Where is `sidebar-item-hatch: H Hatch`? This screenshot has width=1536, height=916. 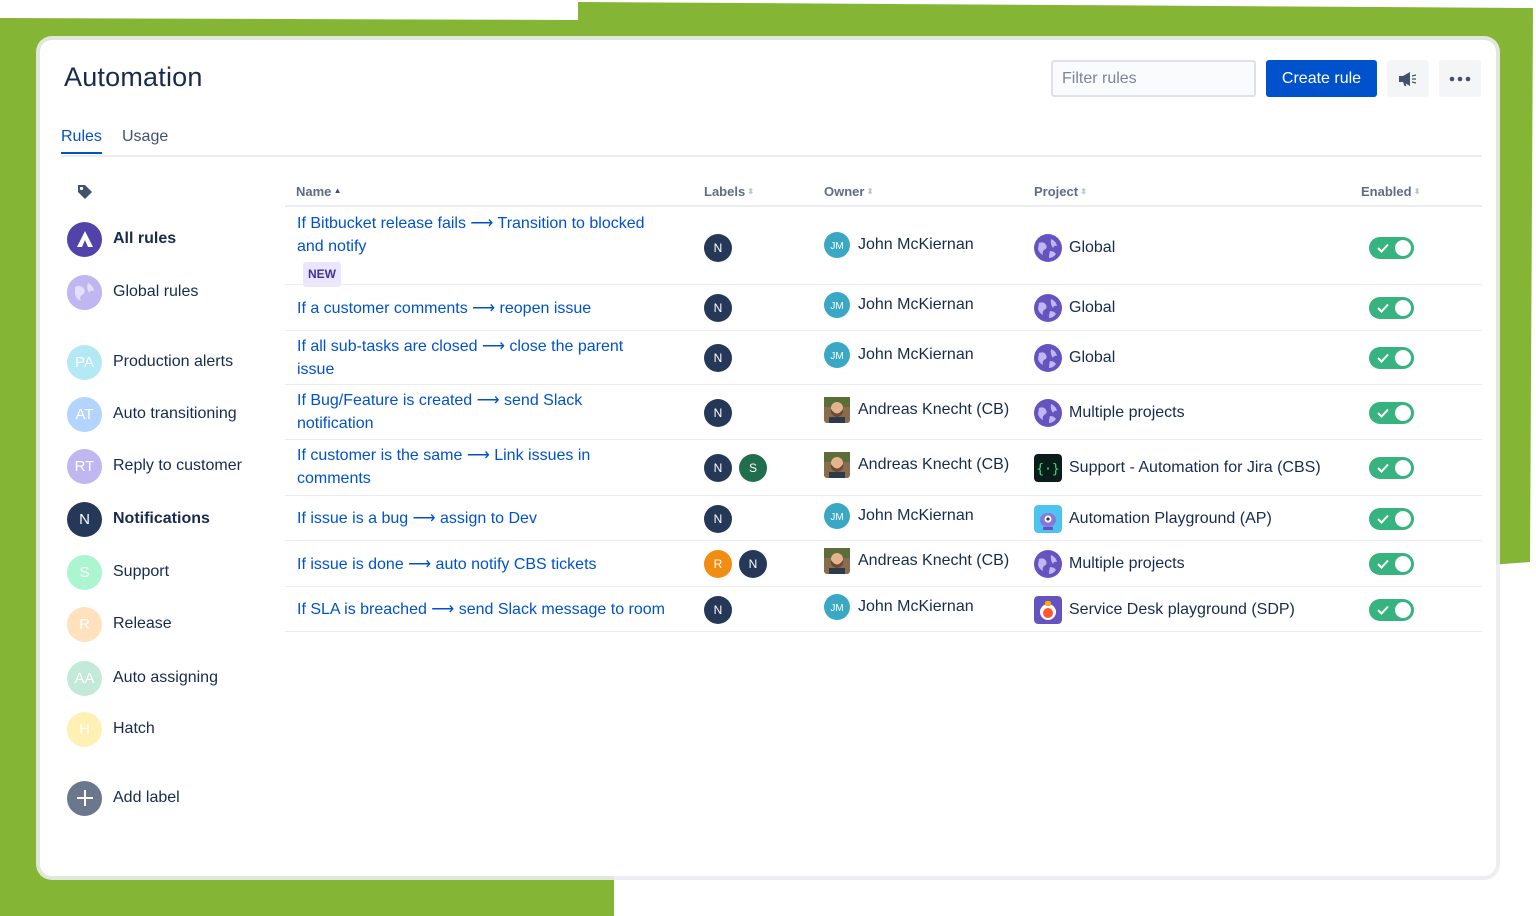 sidebar-item-hatch: H Hatch is located at coordinates (111, 729).